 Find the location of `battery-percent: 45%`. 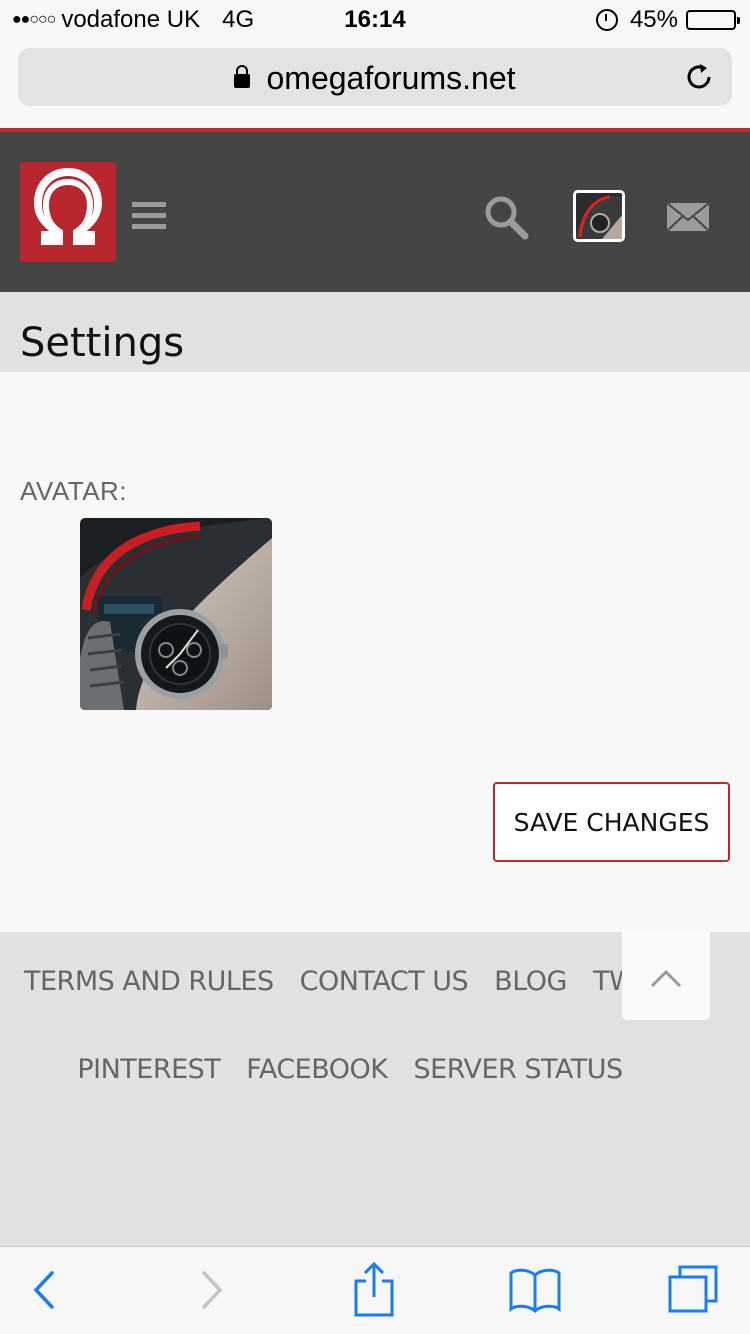

battery-percent: 45% is located at coordinates (653, 19).